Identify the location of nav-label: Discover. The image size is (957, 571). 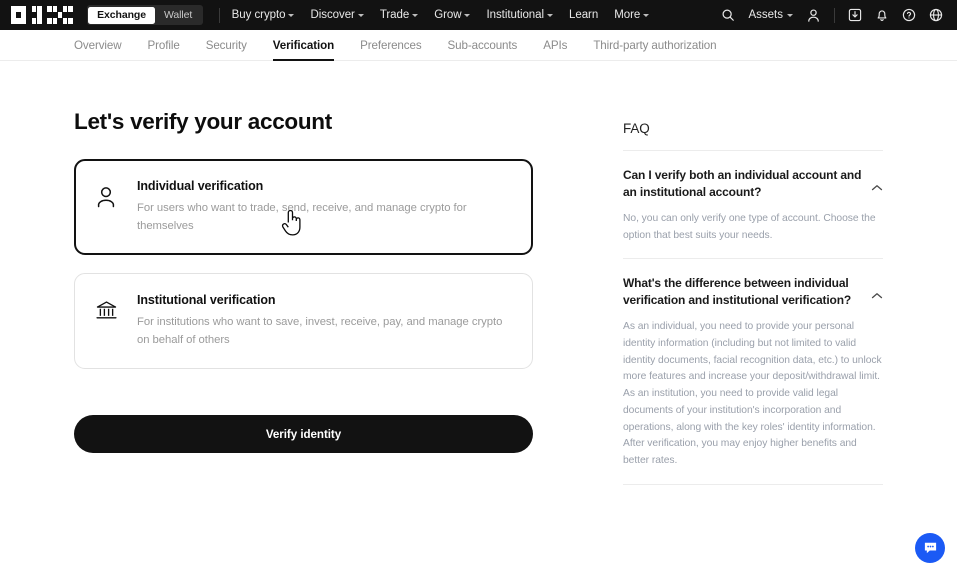
(332, 15).